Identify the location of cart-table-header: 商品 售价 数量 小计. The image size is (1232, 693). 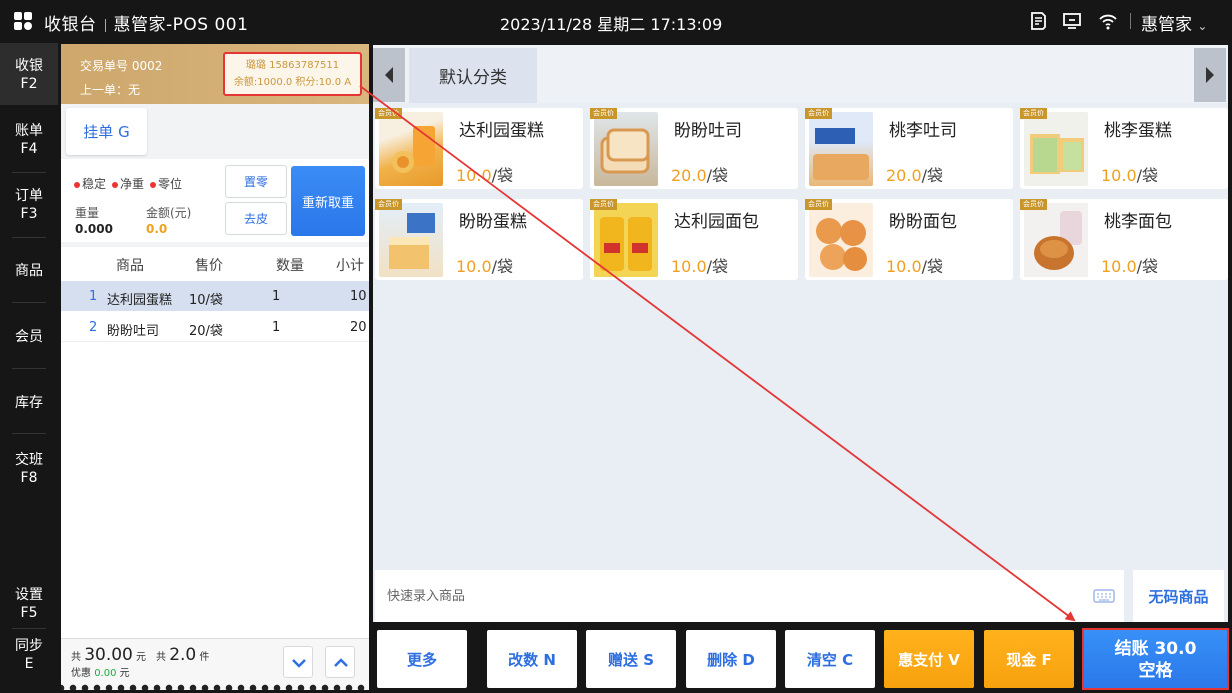
(215, 263).